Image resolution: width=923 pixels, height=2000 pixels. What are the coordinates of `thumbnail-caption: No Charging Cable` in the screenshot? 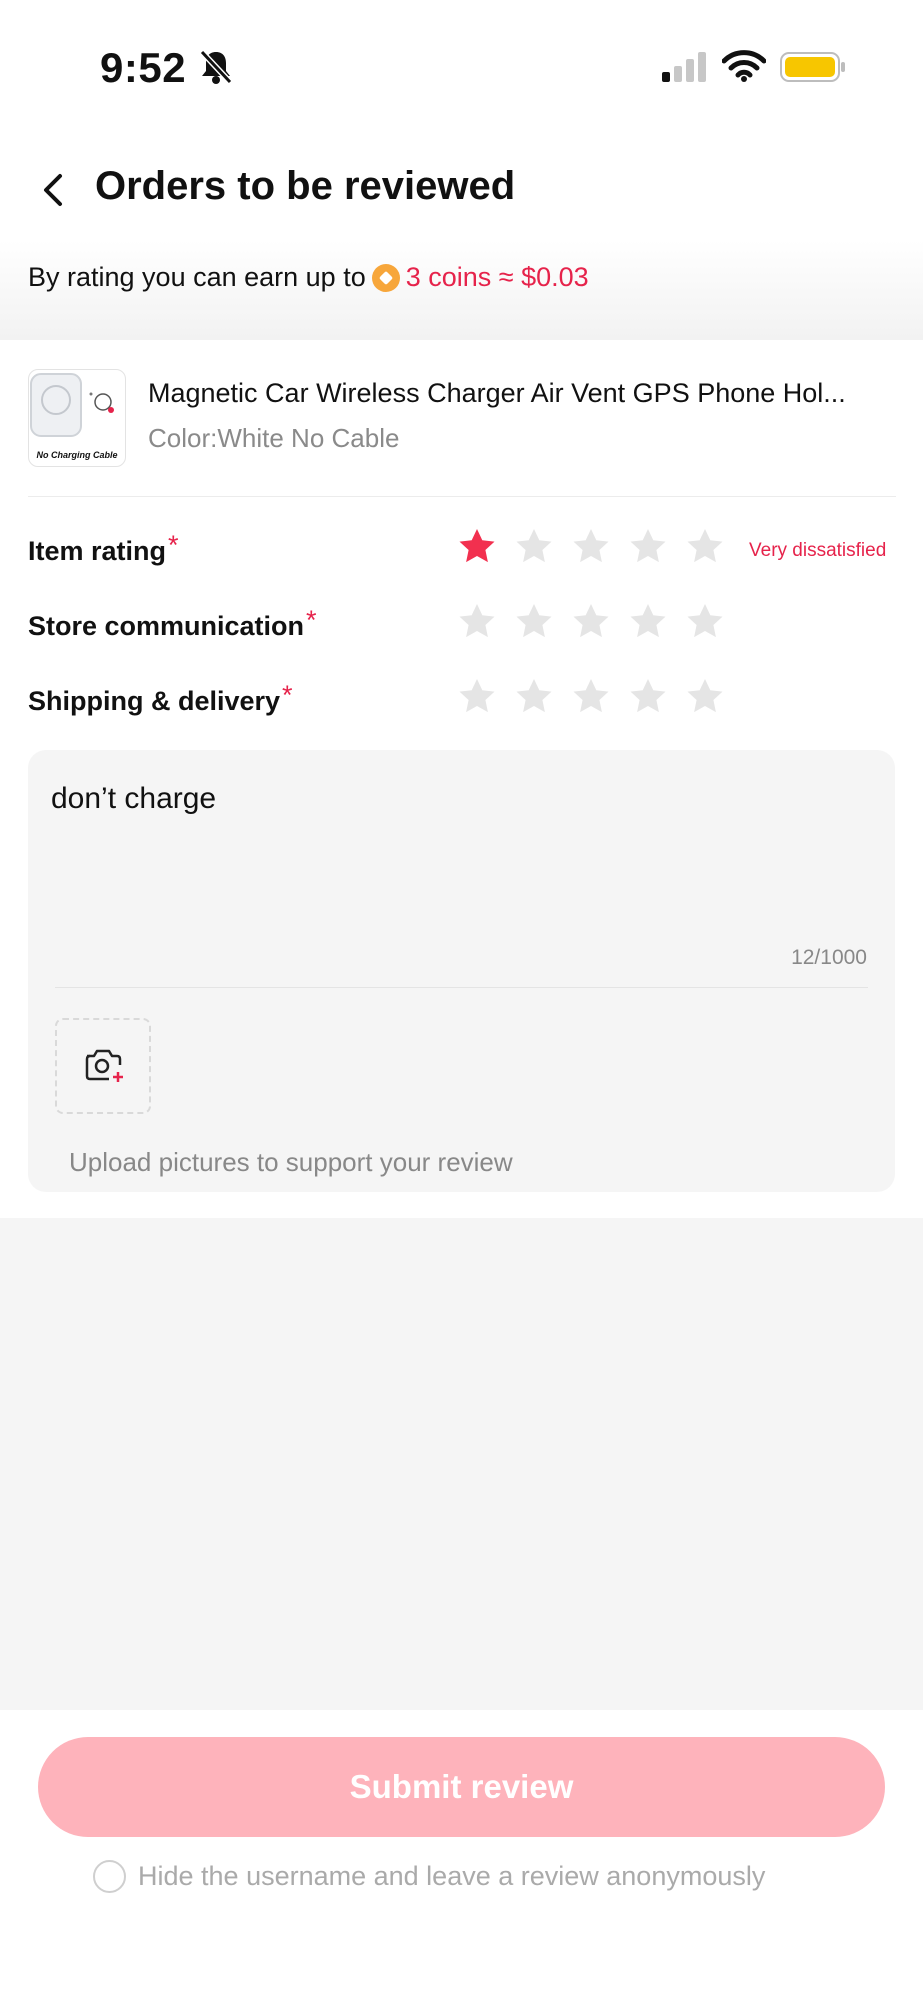 It's located at (76, 455).